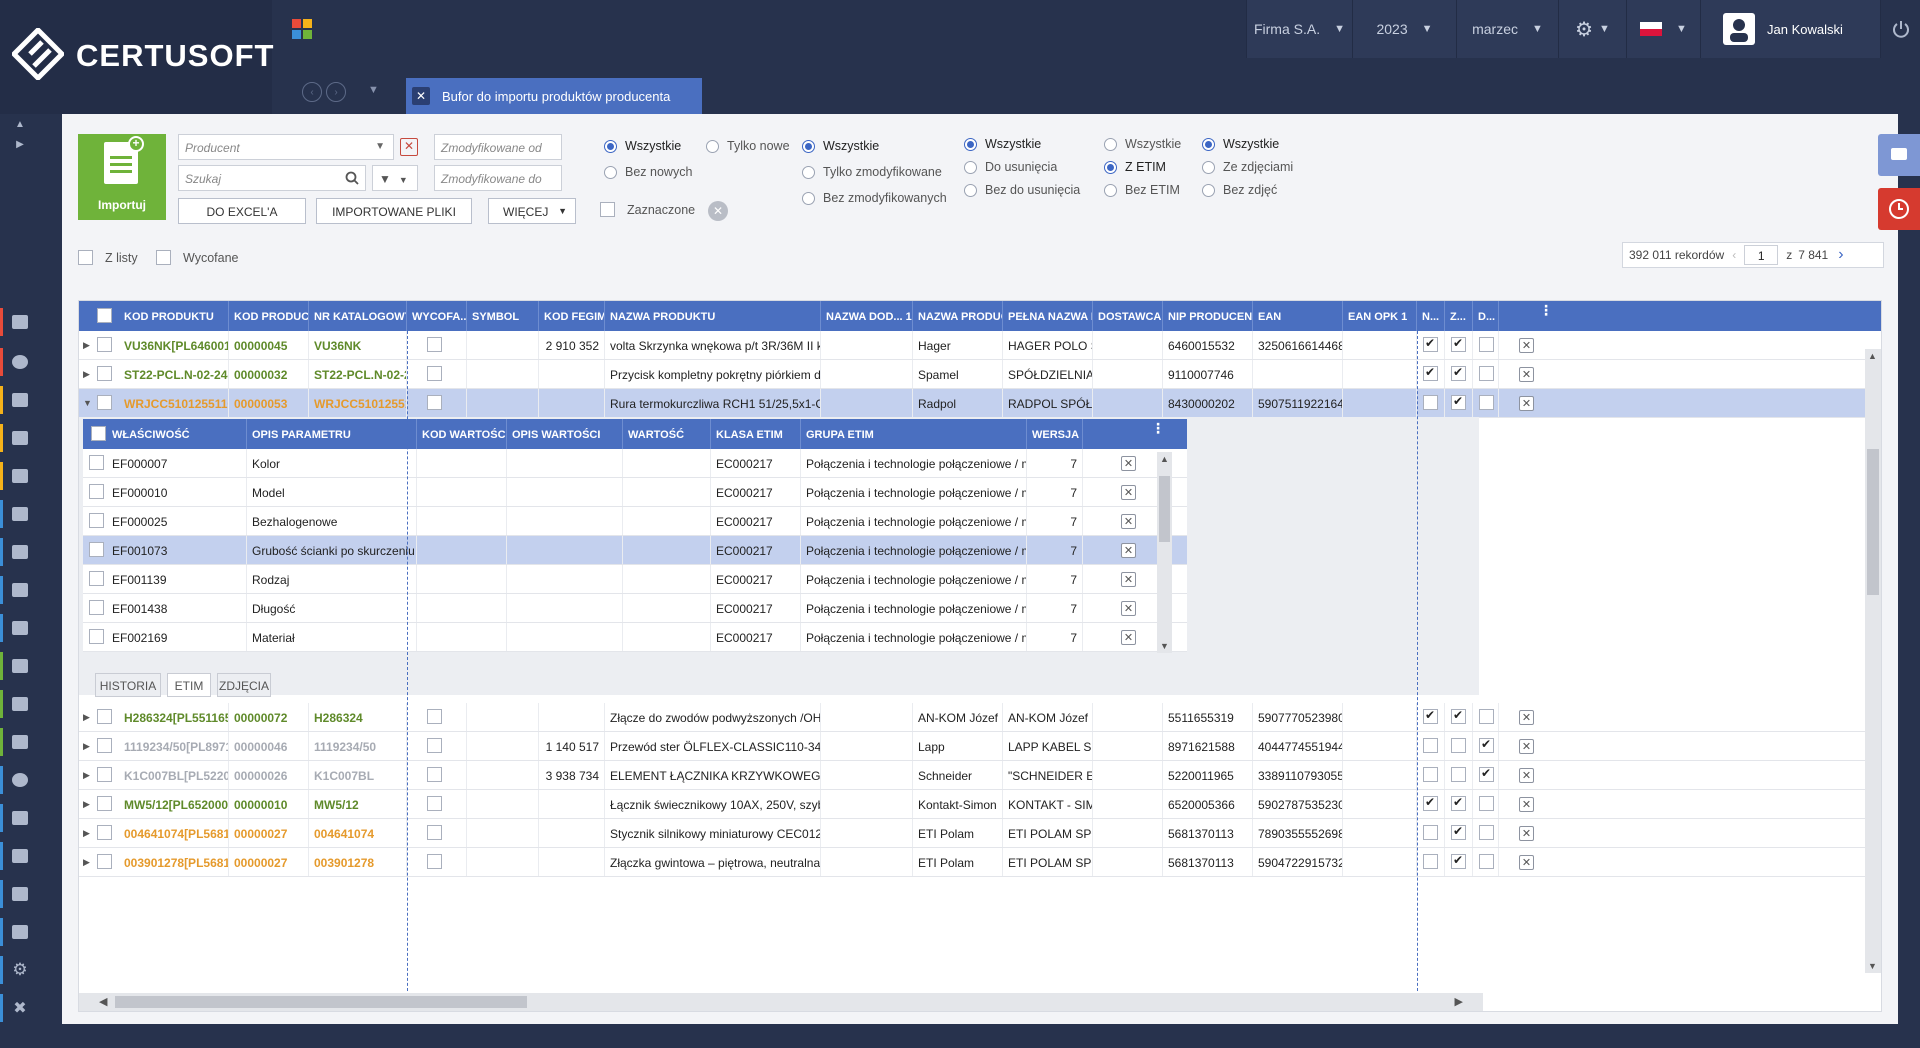 The image size is (1920, 1048). Describe the element at coordinates (409, 147) in the screenshot. I see `clear-producer-icon: ✕` at that location.